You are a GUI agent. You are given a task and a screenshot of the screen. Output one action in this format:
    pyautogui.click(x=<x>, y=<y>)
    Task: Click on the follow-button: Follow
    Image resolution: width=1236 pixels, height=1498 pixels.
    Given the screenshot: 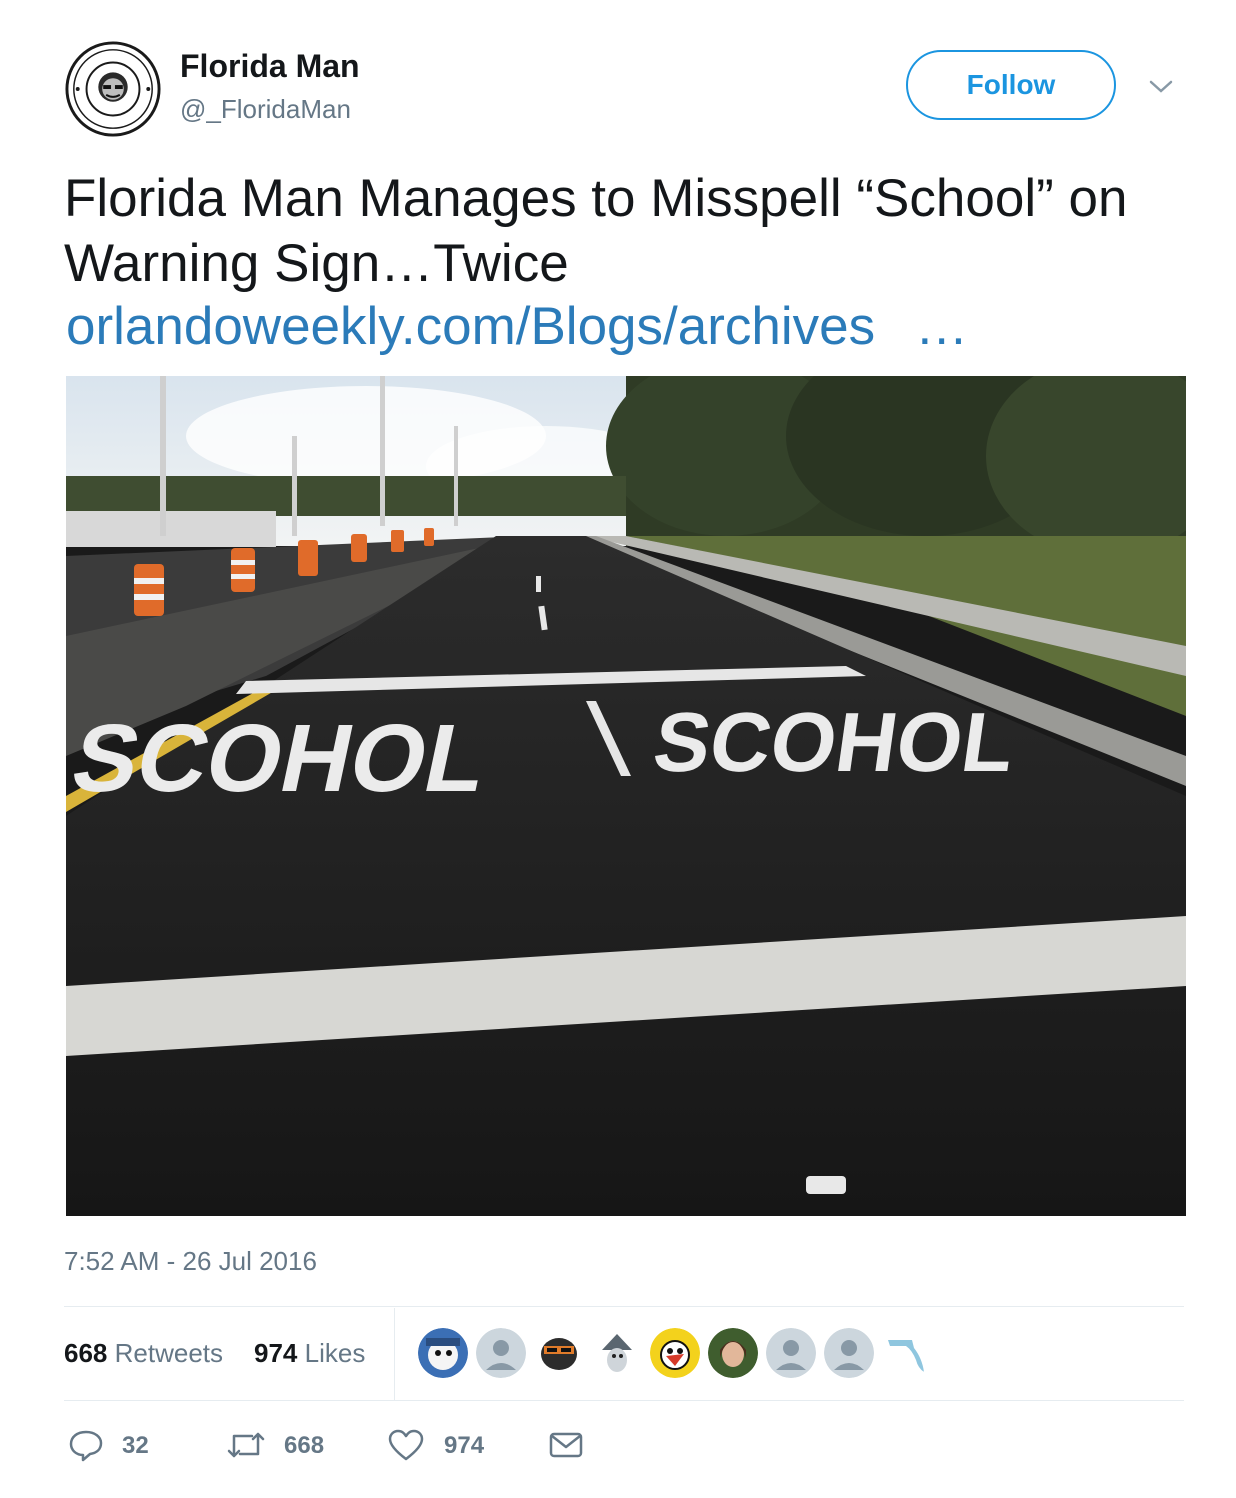 What is the action you would take?
    pyautogui.click(x=1011, y=85)
    